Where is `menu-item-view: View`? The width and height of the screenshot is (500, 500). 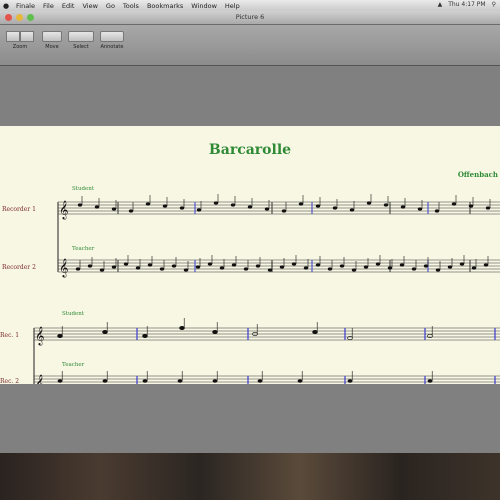
menu-item-view: View is located at coordinates (89, 6).